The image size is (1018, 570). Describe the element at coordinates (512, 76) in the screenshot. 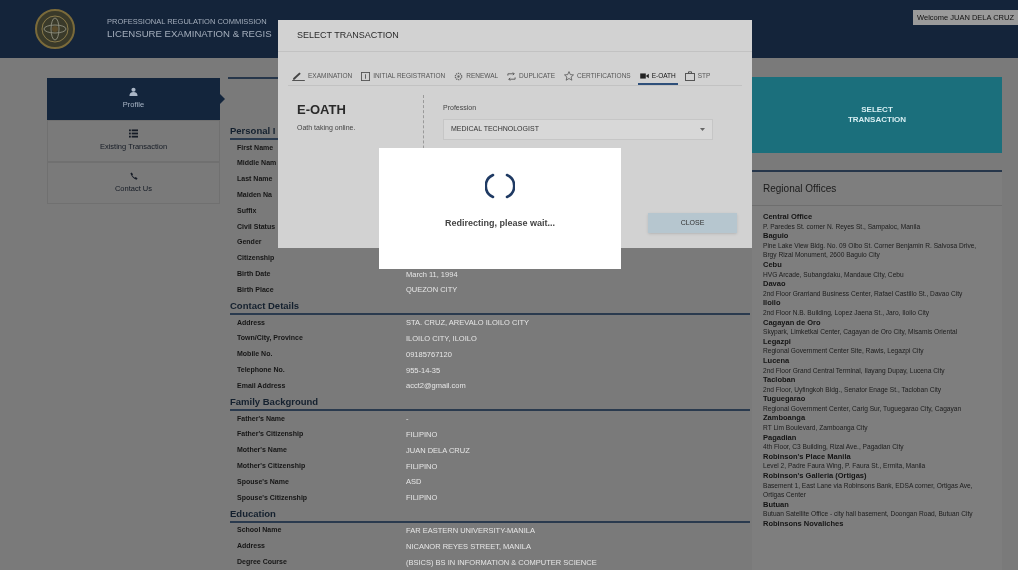

I see `repeat-icon` at that location.